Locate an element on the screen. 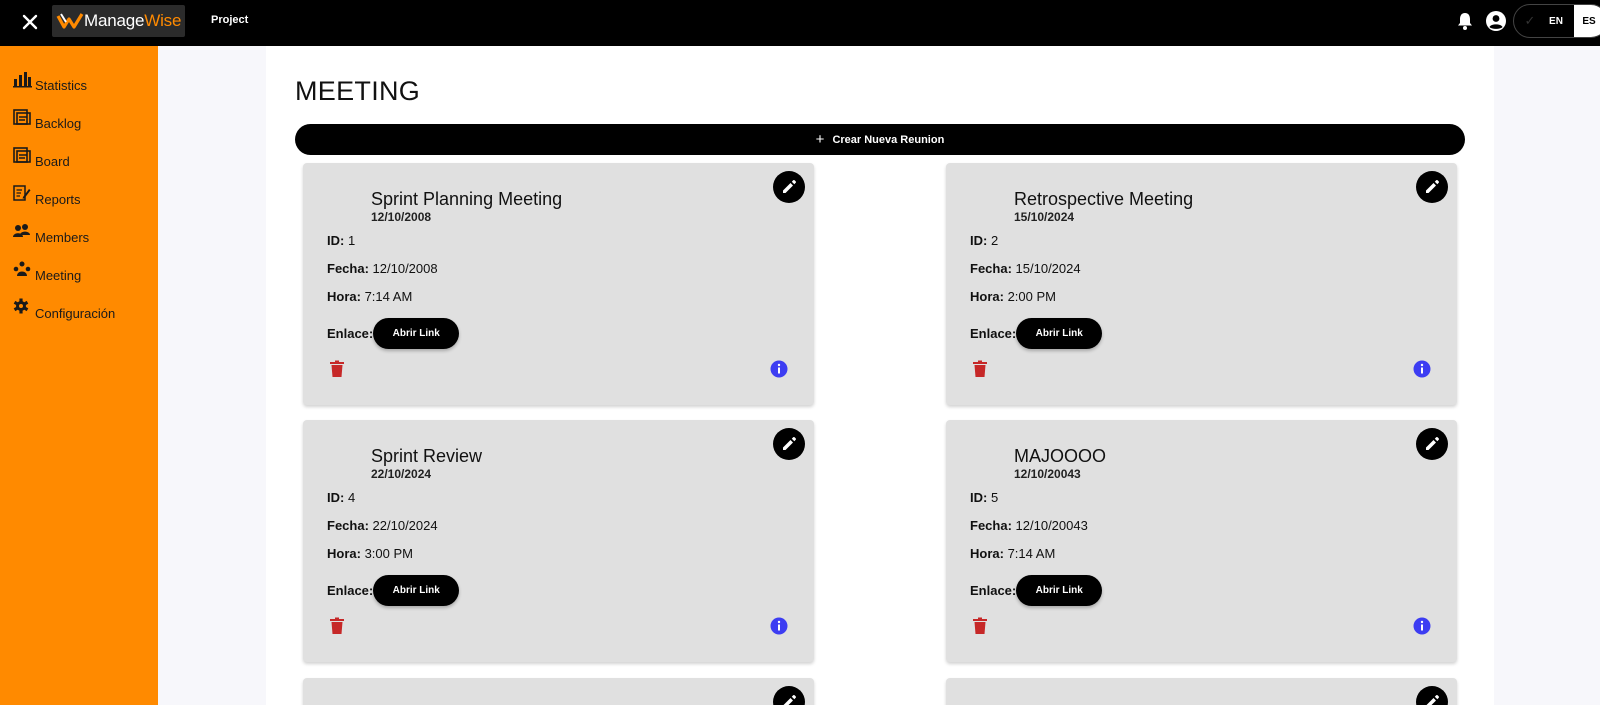 The height and width of the screenshot is (705, 1600). create-meeting-button: + Crear Nueva Reunion is located at coordinates (880, 139).